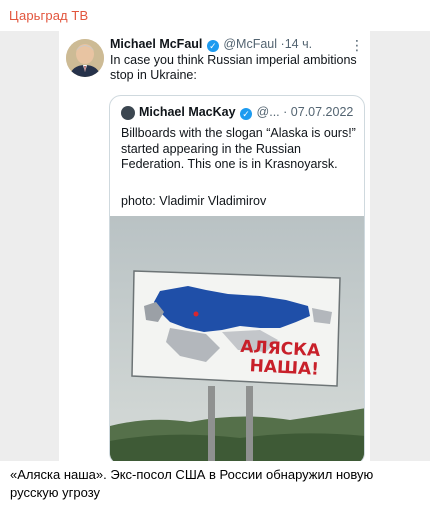 The image size is (430, 517). What do you see at coordinates (128, 113) in the screenshot?
I see `quoted-avatar` at bounding box center [128, 113].